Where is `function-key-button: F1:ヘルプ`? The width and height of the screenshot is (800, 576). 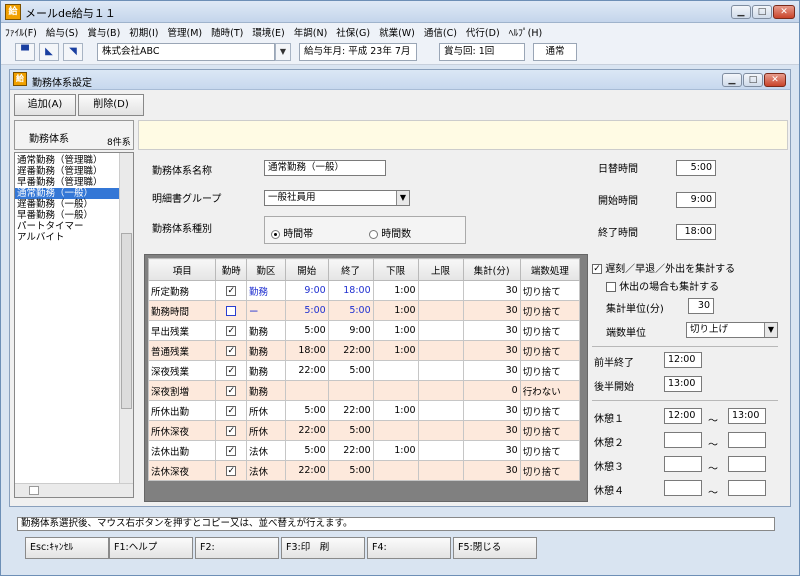
function-key-button: F1:ヘルプ is located at coordinates (151, 548).